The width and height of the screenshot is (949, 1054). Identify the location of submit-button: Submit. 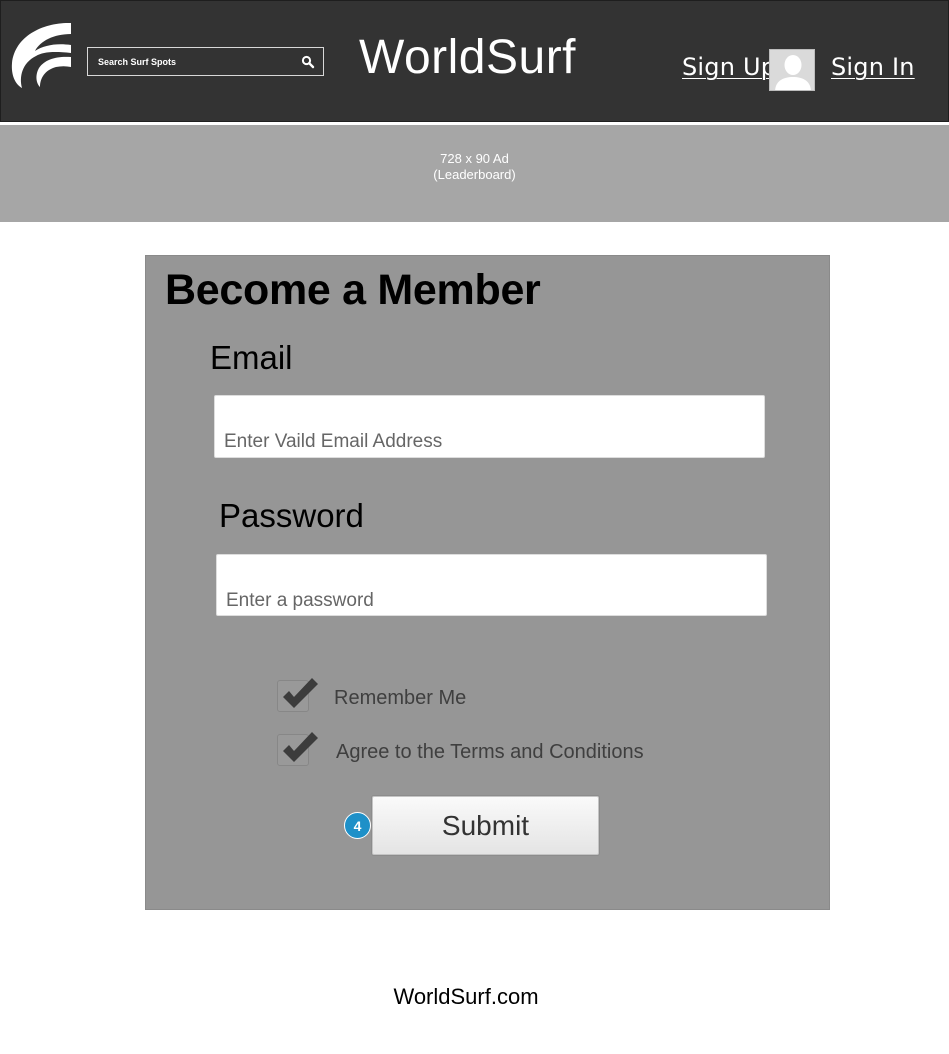
(485, 825).